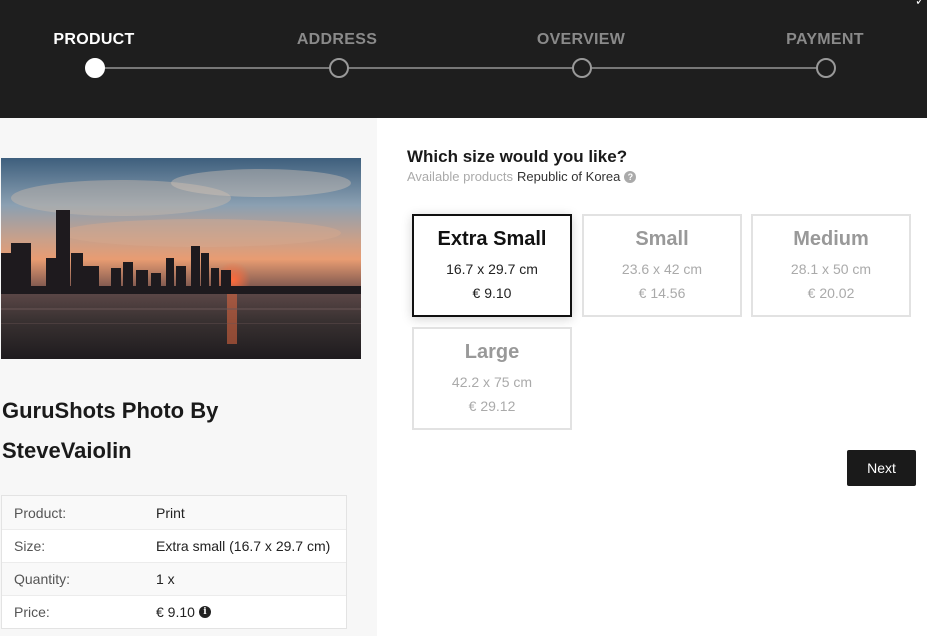 The height and width of the screenshot is (636, 927). I want to click on next-button: Next, so click(881, 468).